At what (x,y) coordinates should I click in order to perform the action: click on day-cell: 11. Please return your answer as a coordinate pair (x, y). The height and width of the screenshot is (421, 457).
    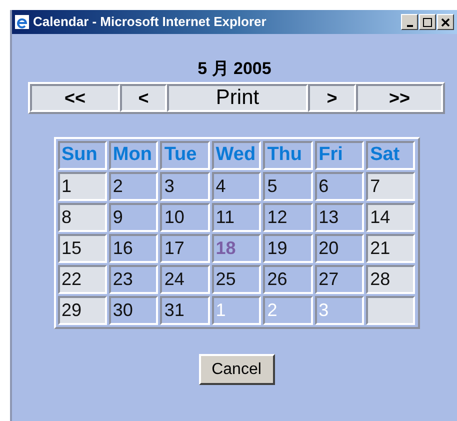
    Looking at the image, I should click on (237, 217).